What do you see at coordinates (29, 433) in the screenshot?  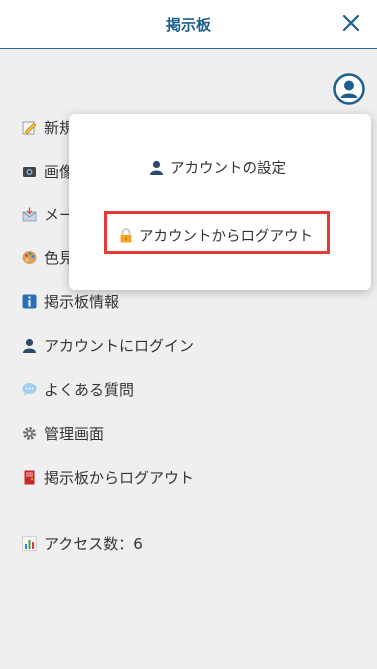 I see `gear-icon` at bounding box center [29, 433].